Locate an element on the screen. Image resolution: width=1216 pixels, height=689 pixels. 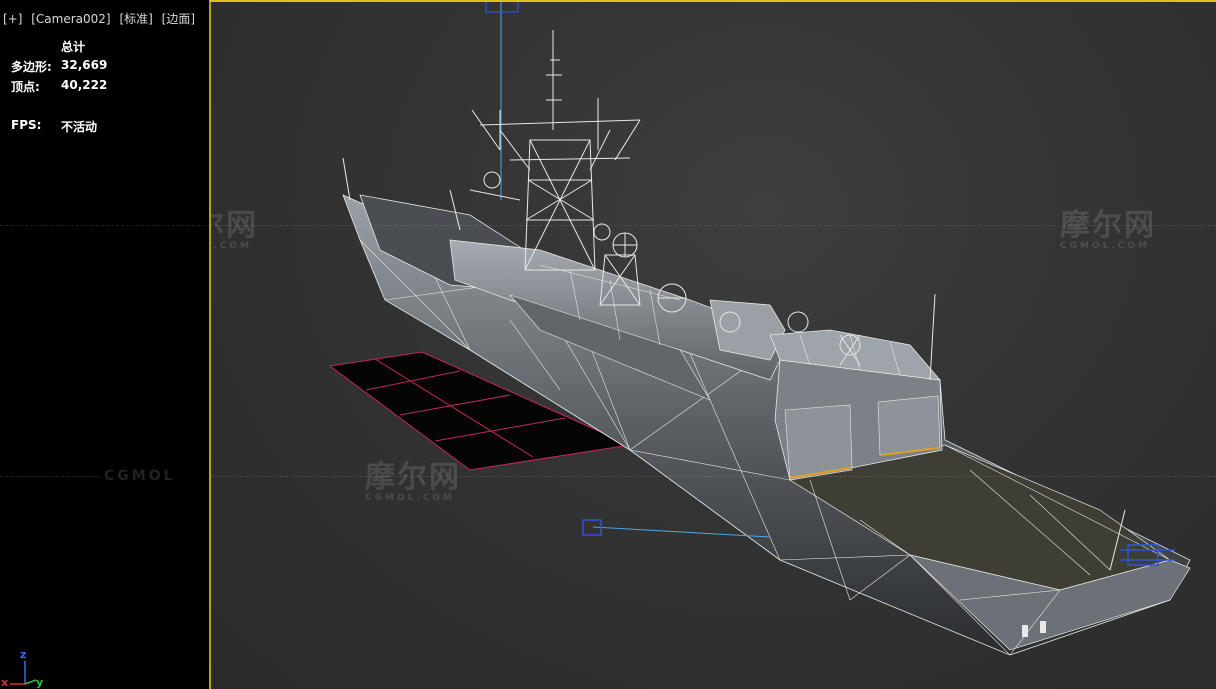
viewport-shading-menu: [标准] is located at coordinates (135, 19).